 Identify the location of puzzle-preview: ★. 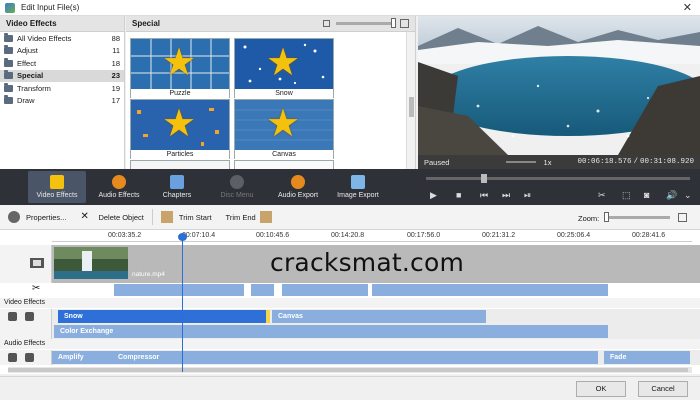
(180, 64).